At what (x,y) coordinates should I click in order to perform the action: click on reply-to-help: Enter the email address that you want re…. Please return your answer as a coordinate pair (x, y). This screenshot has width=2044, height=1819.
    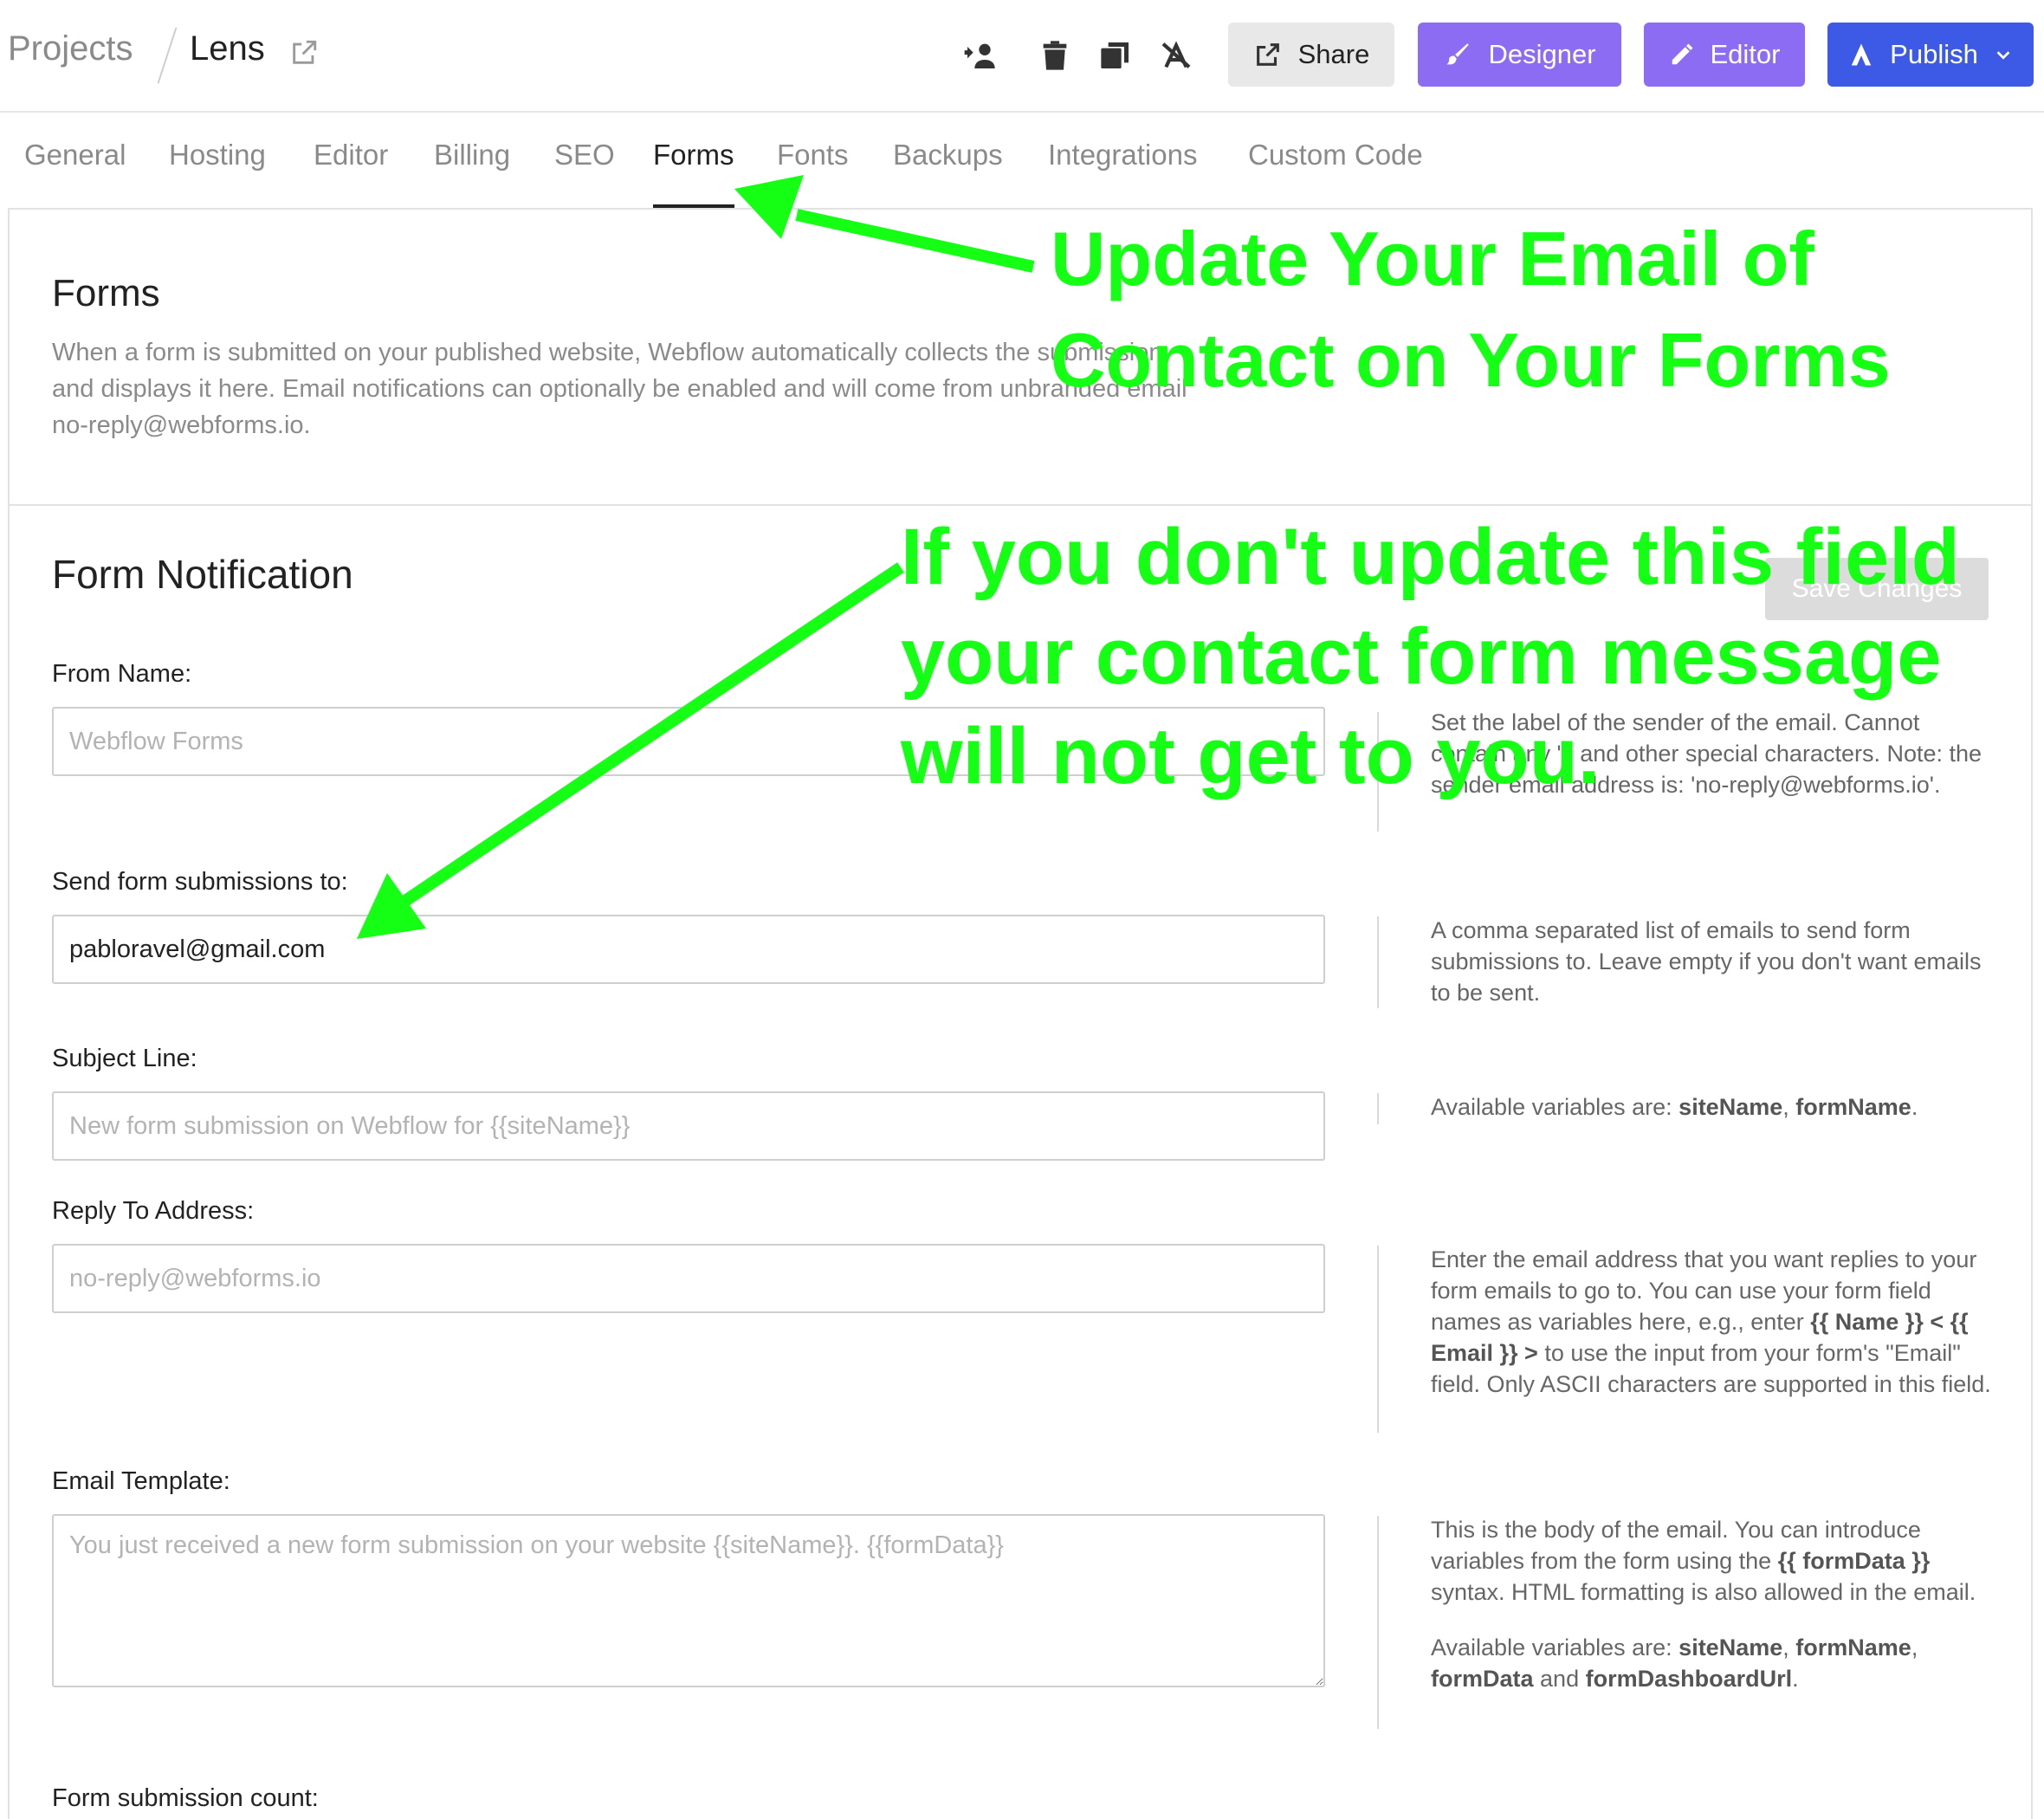
    Looking at the image, I should click on (1711, 1321).